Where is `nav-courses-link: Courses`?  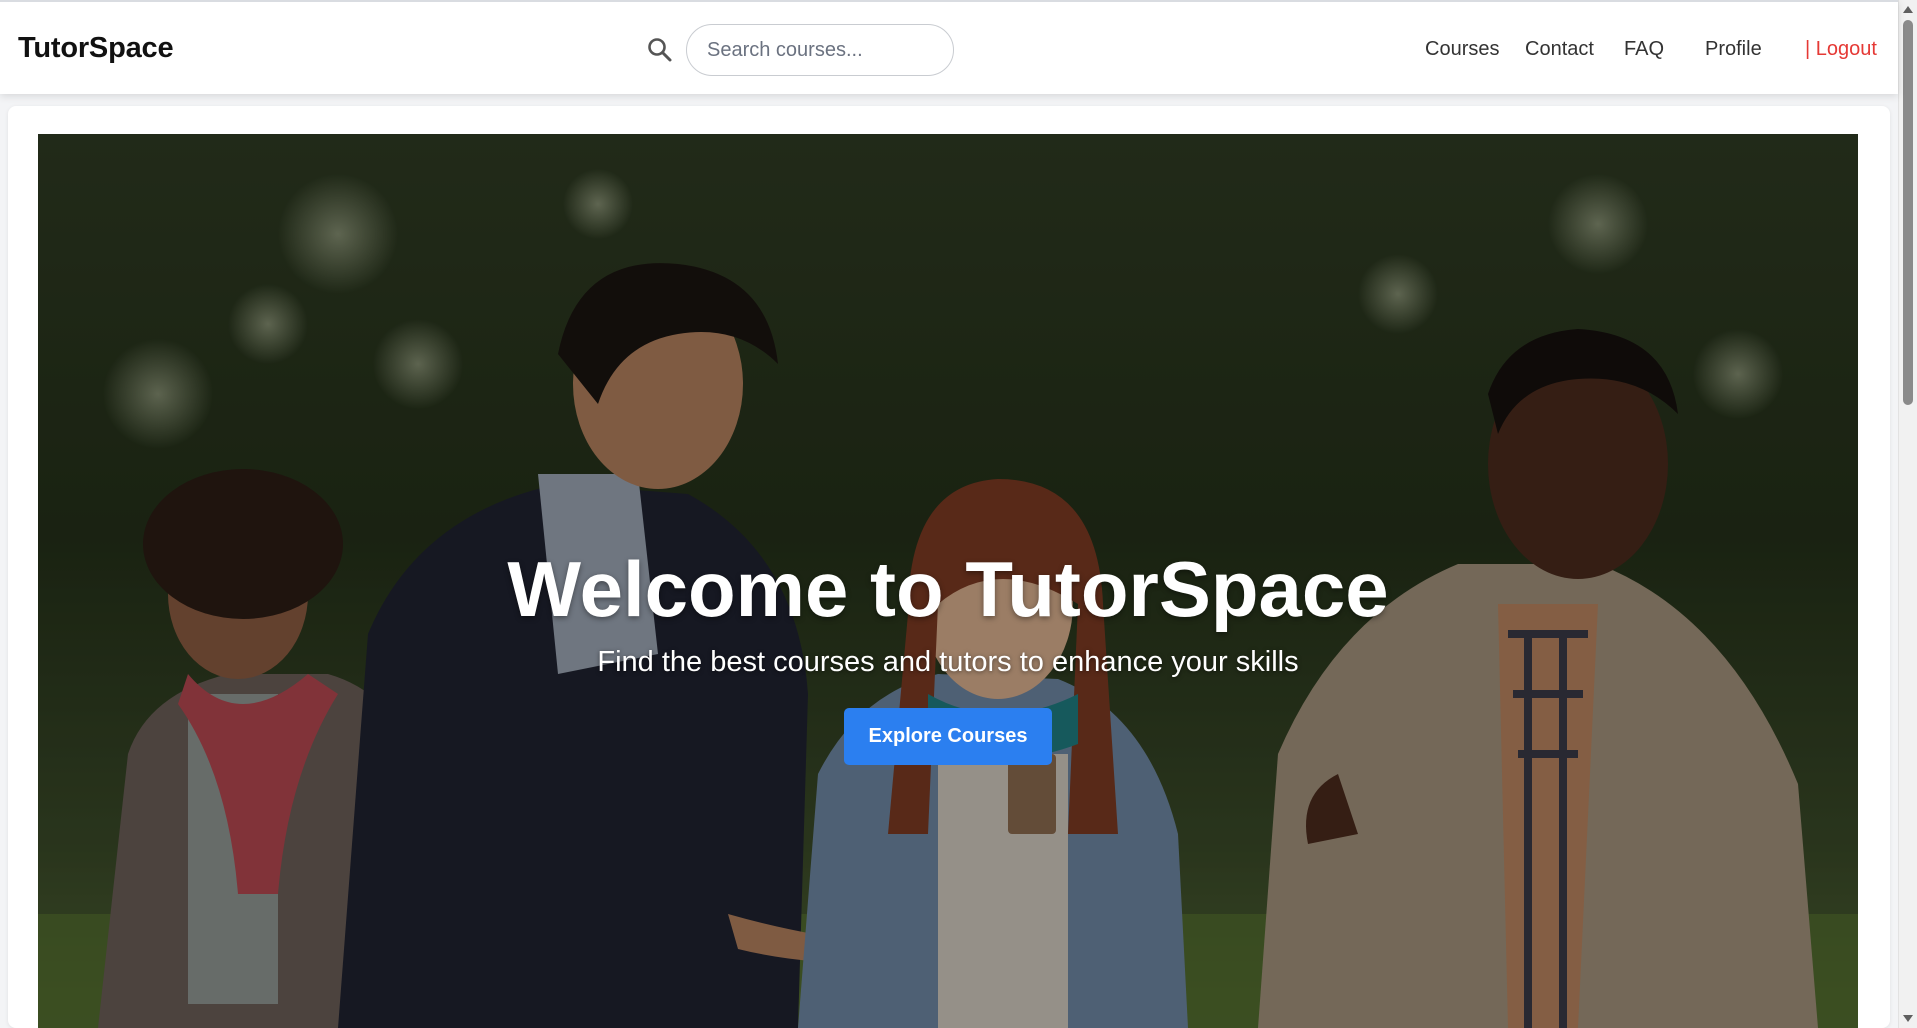 nav-courses-link: Courses is located at coordinates (1462, 49).